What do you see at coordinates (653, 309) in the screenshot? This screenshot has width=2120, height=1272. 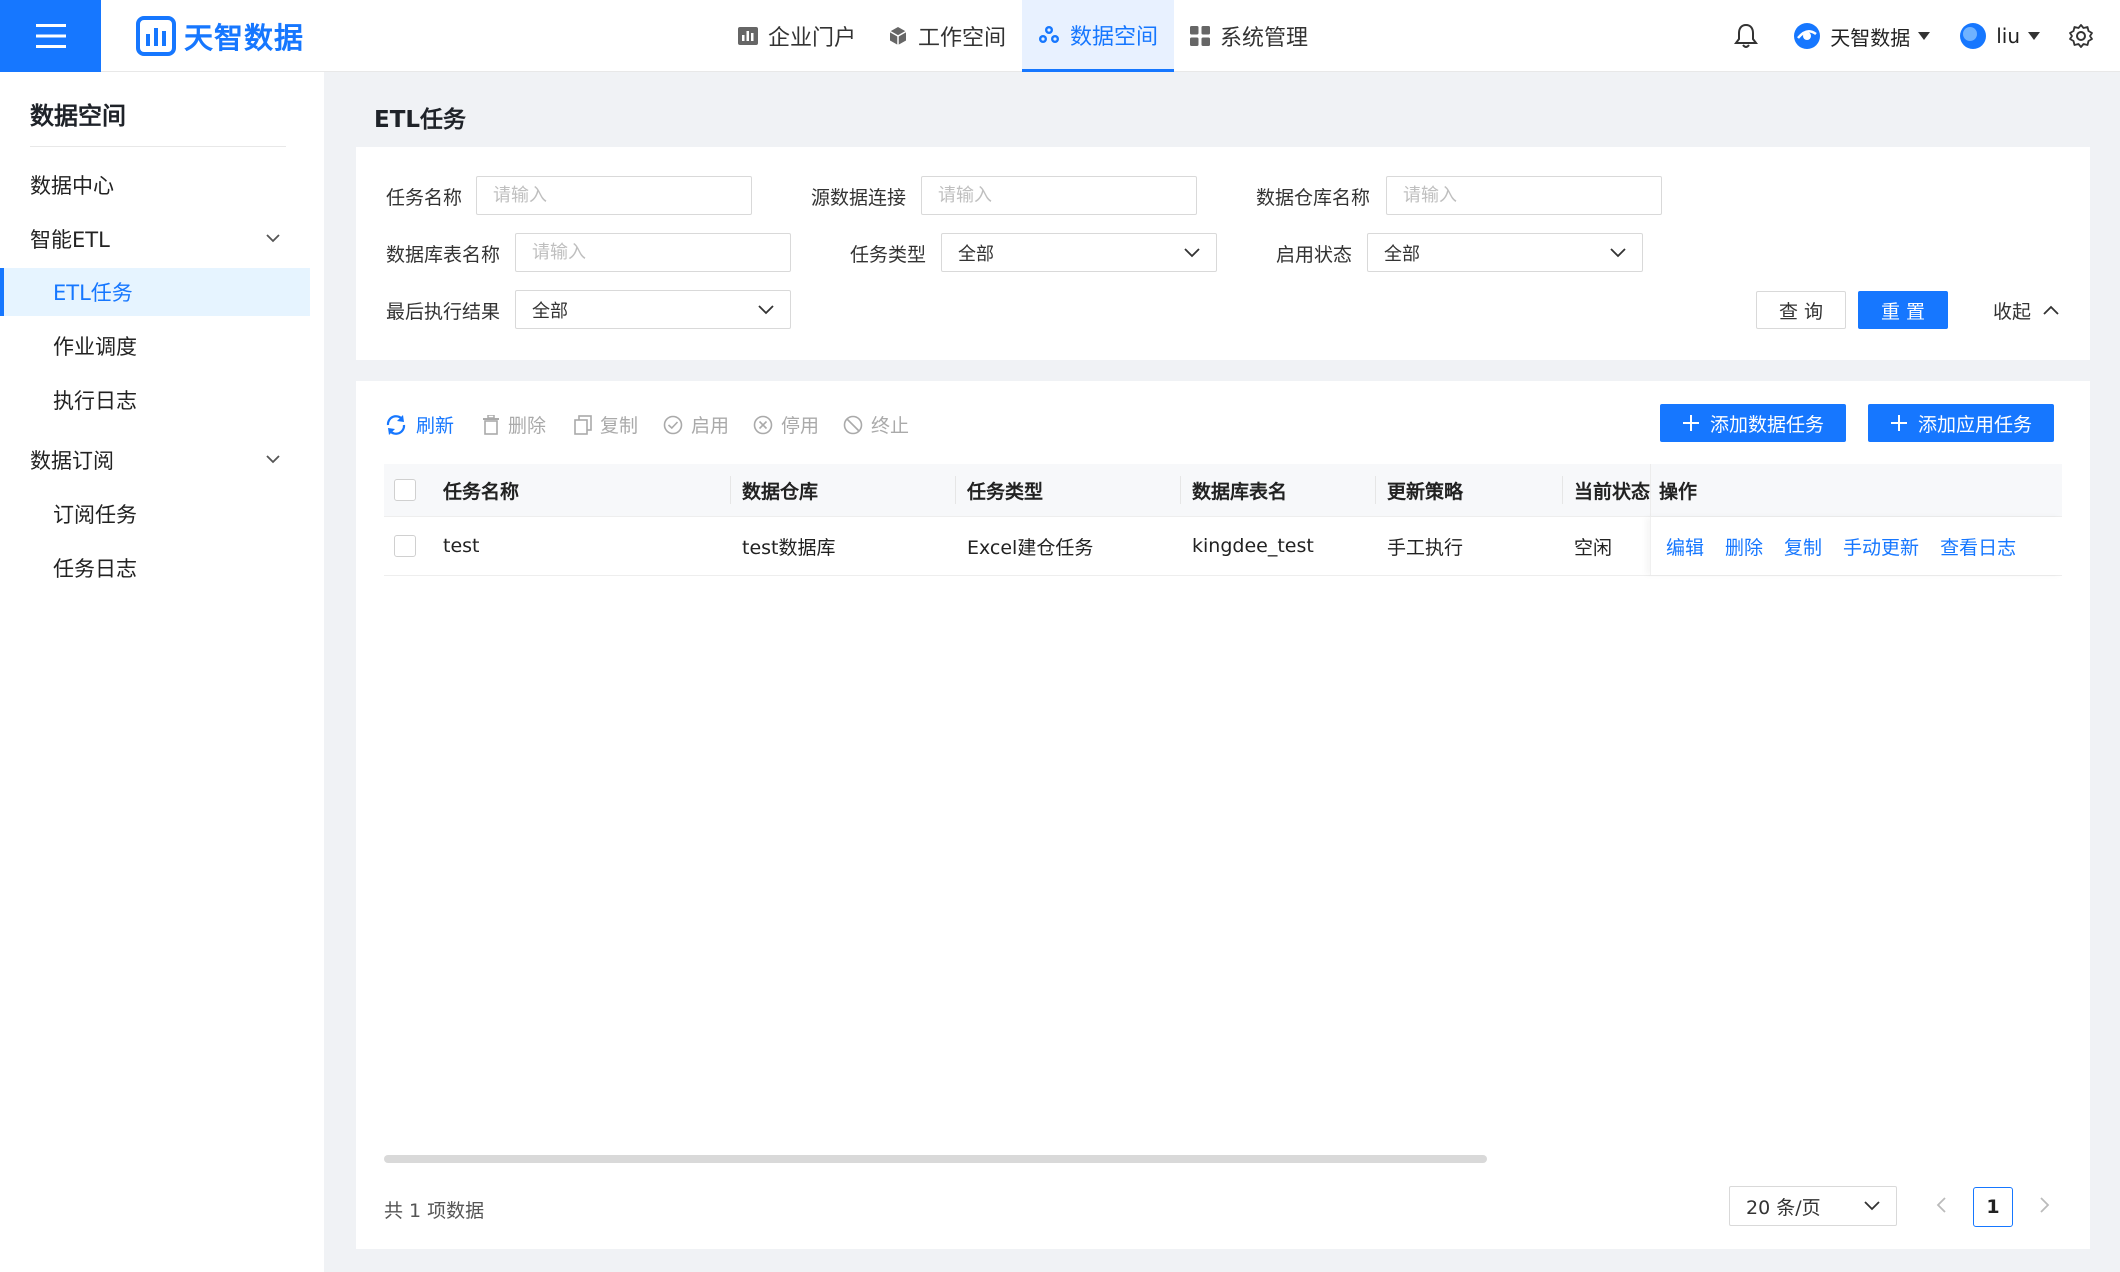 I see `last-result-select: 全部` at bounding box center [653, 309].